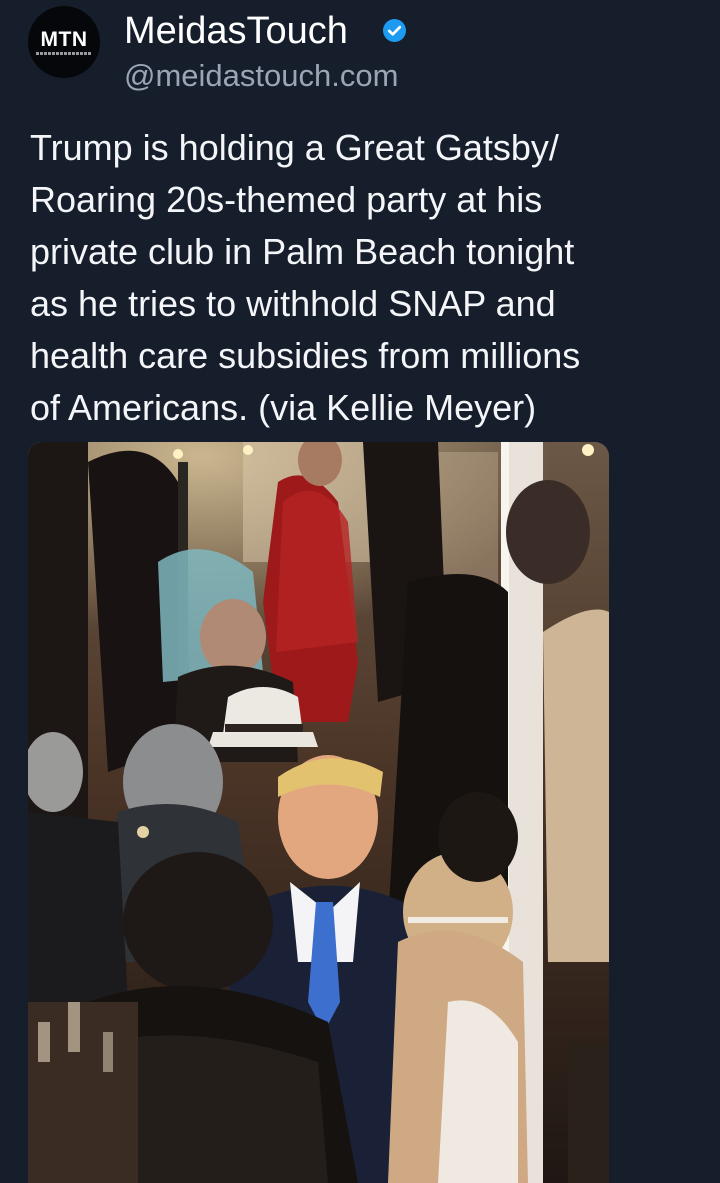  Describe the element at coordinates (261, 76) in the screenshot. I see `author-handle: @meidastouch.com` at that location.